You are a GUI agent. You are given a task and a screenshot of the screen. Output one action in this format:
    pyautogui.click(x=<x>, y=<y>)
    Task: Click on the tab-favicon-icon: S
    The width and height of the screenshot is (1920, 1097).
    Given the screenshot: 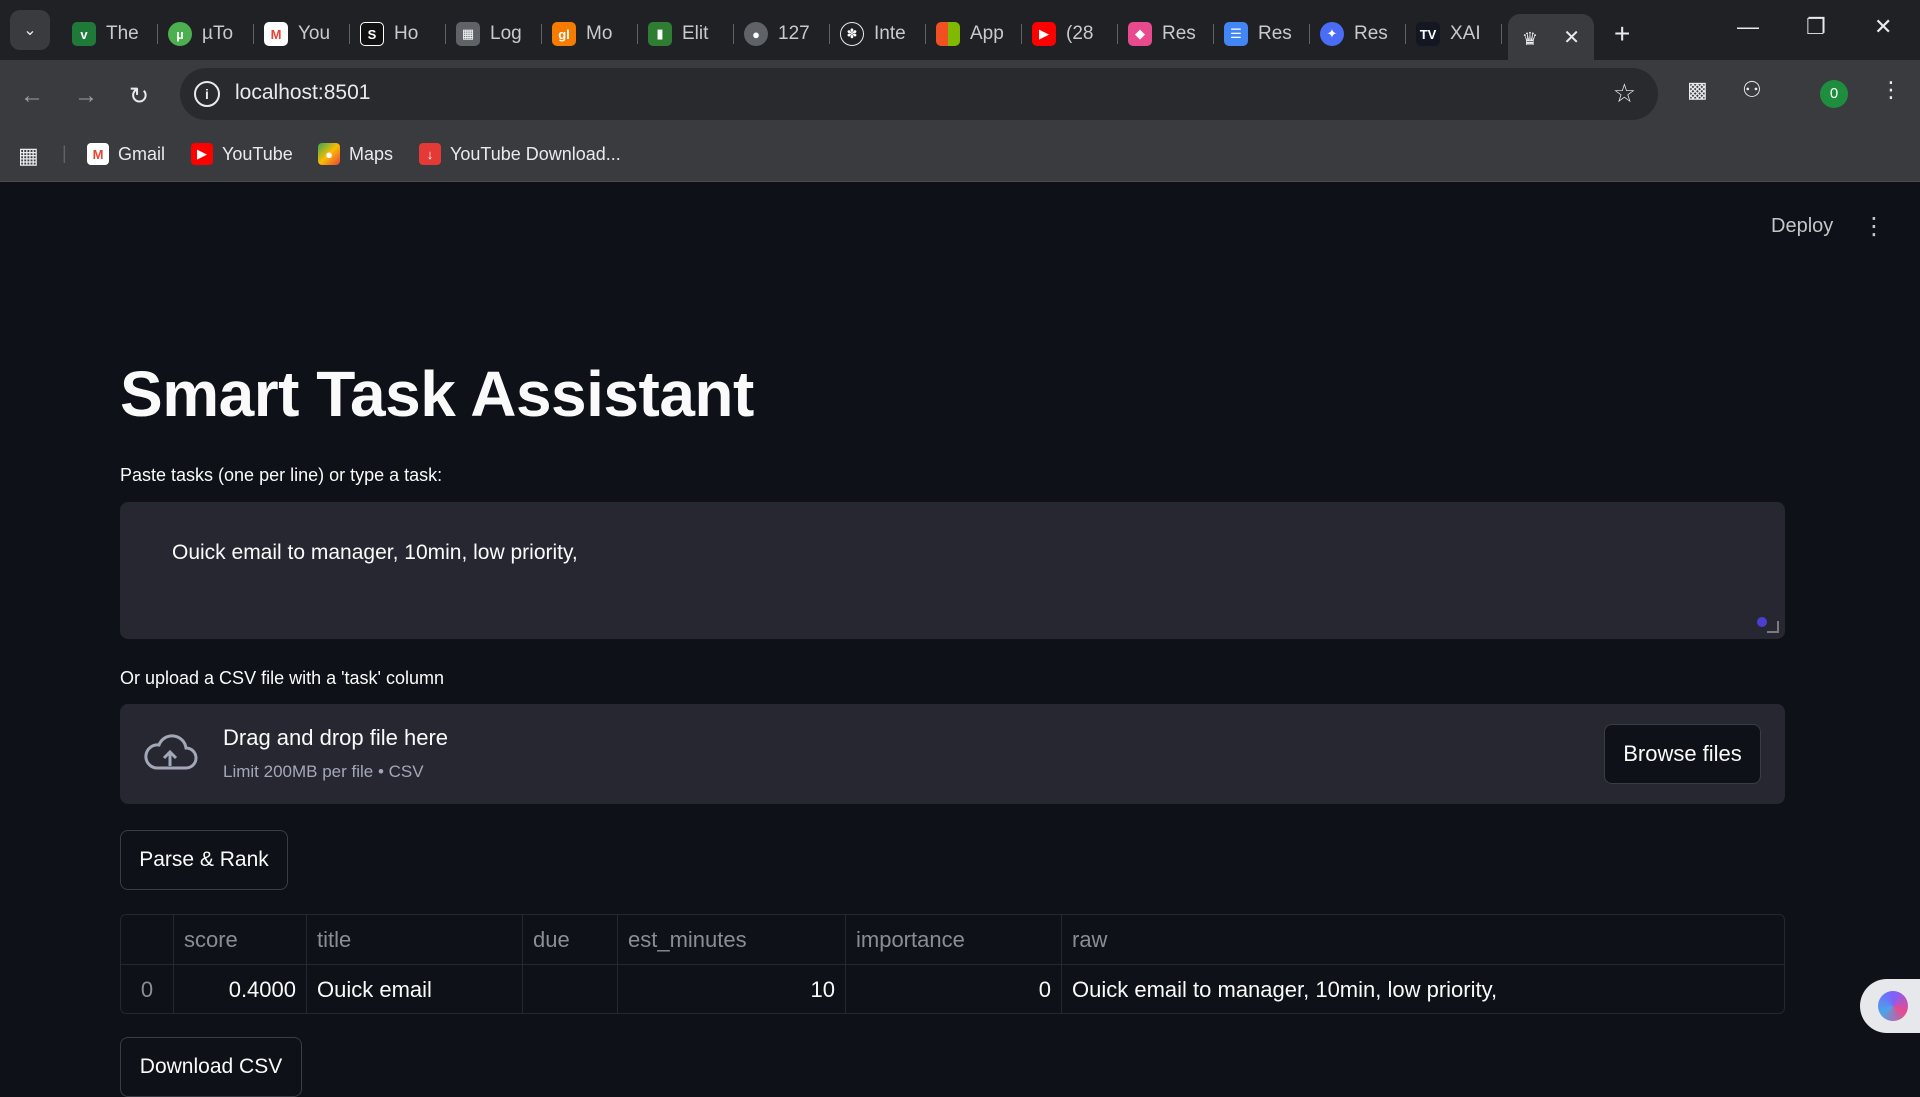 What is the action you would take?
    pyautogui.click(x=372, y=34)
    